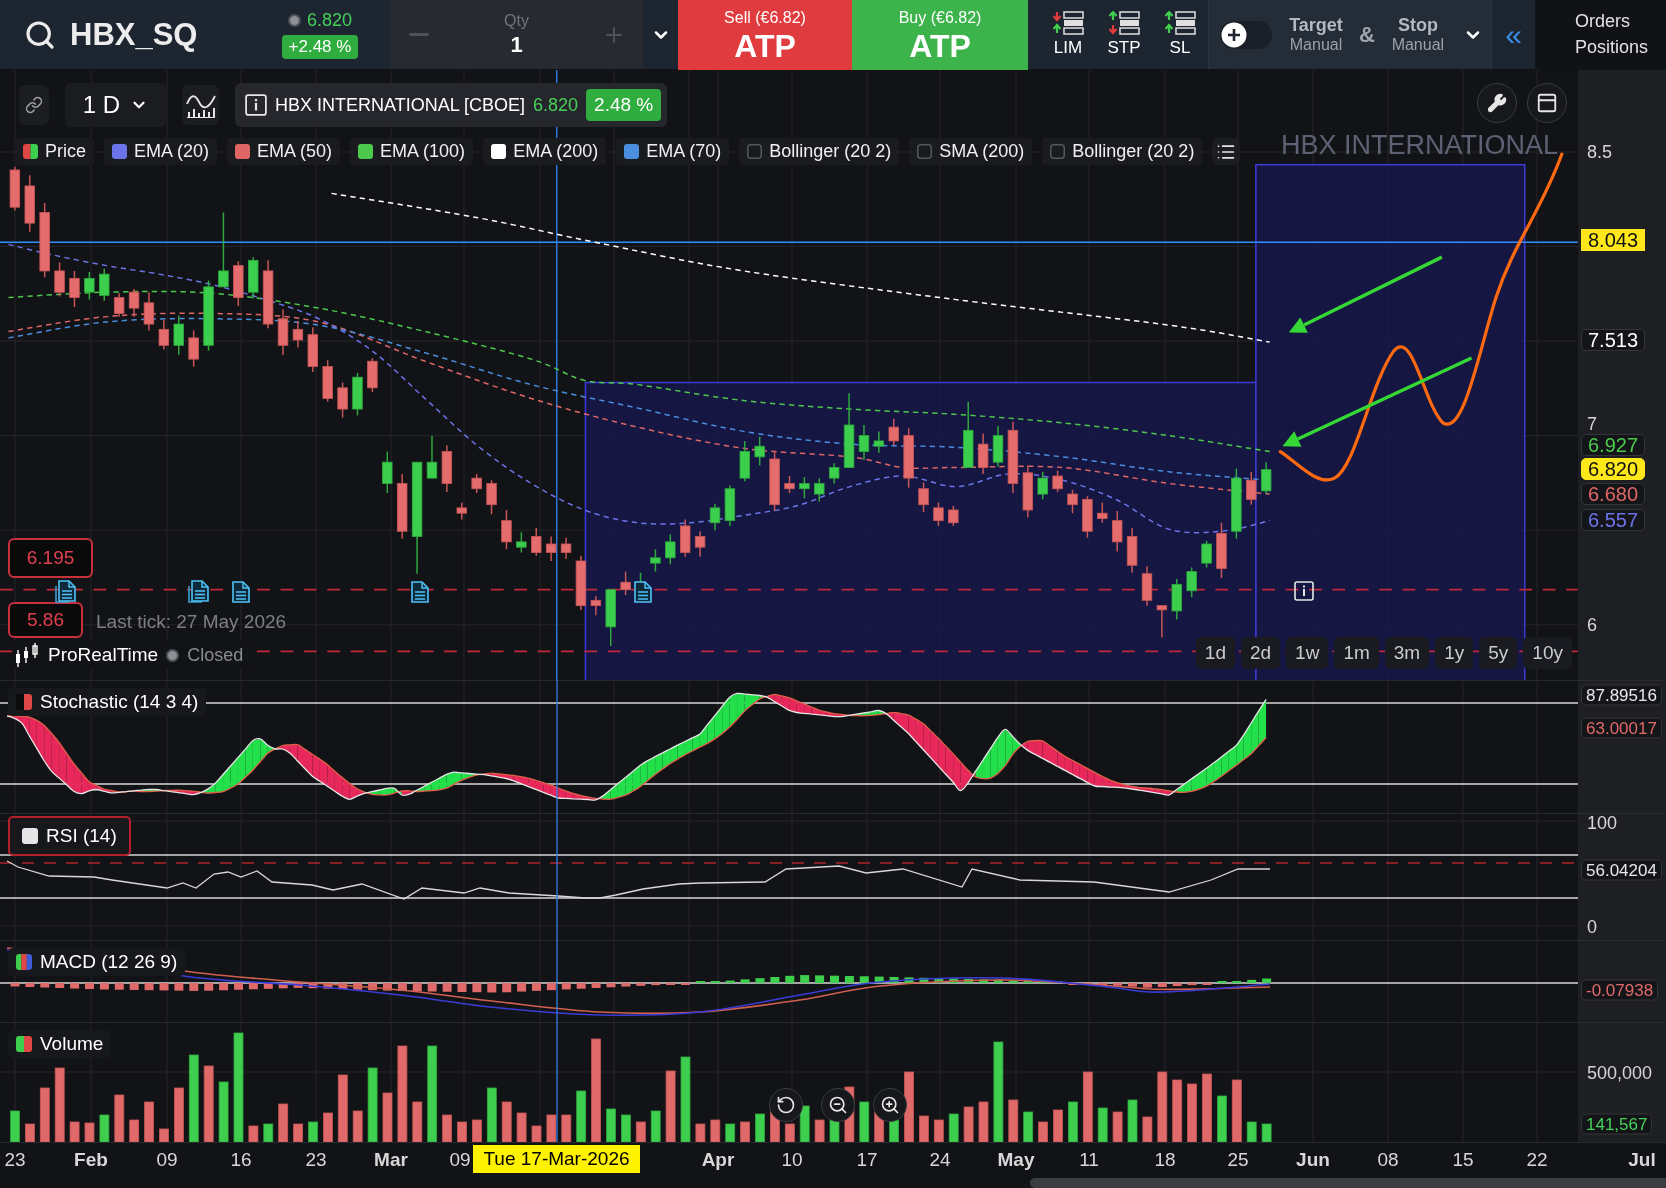 This screenshot has height=1188, width=1666. Describe the element at coordinates (1621, 695) in the screenshot. I see `price-tag: 87.89516` at that location.